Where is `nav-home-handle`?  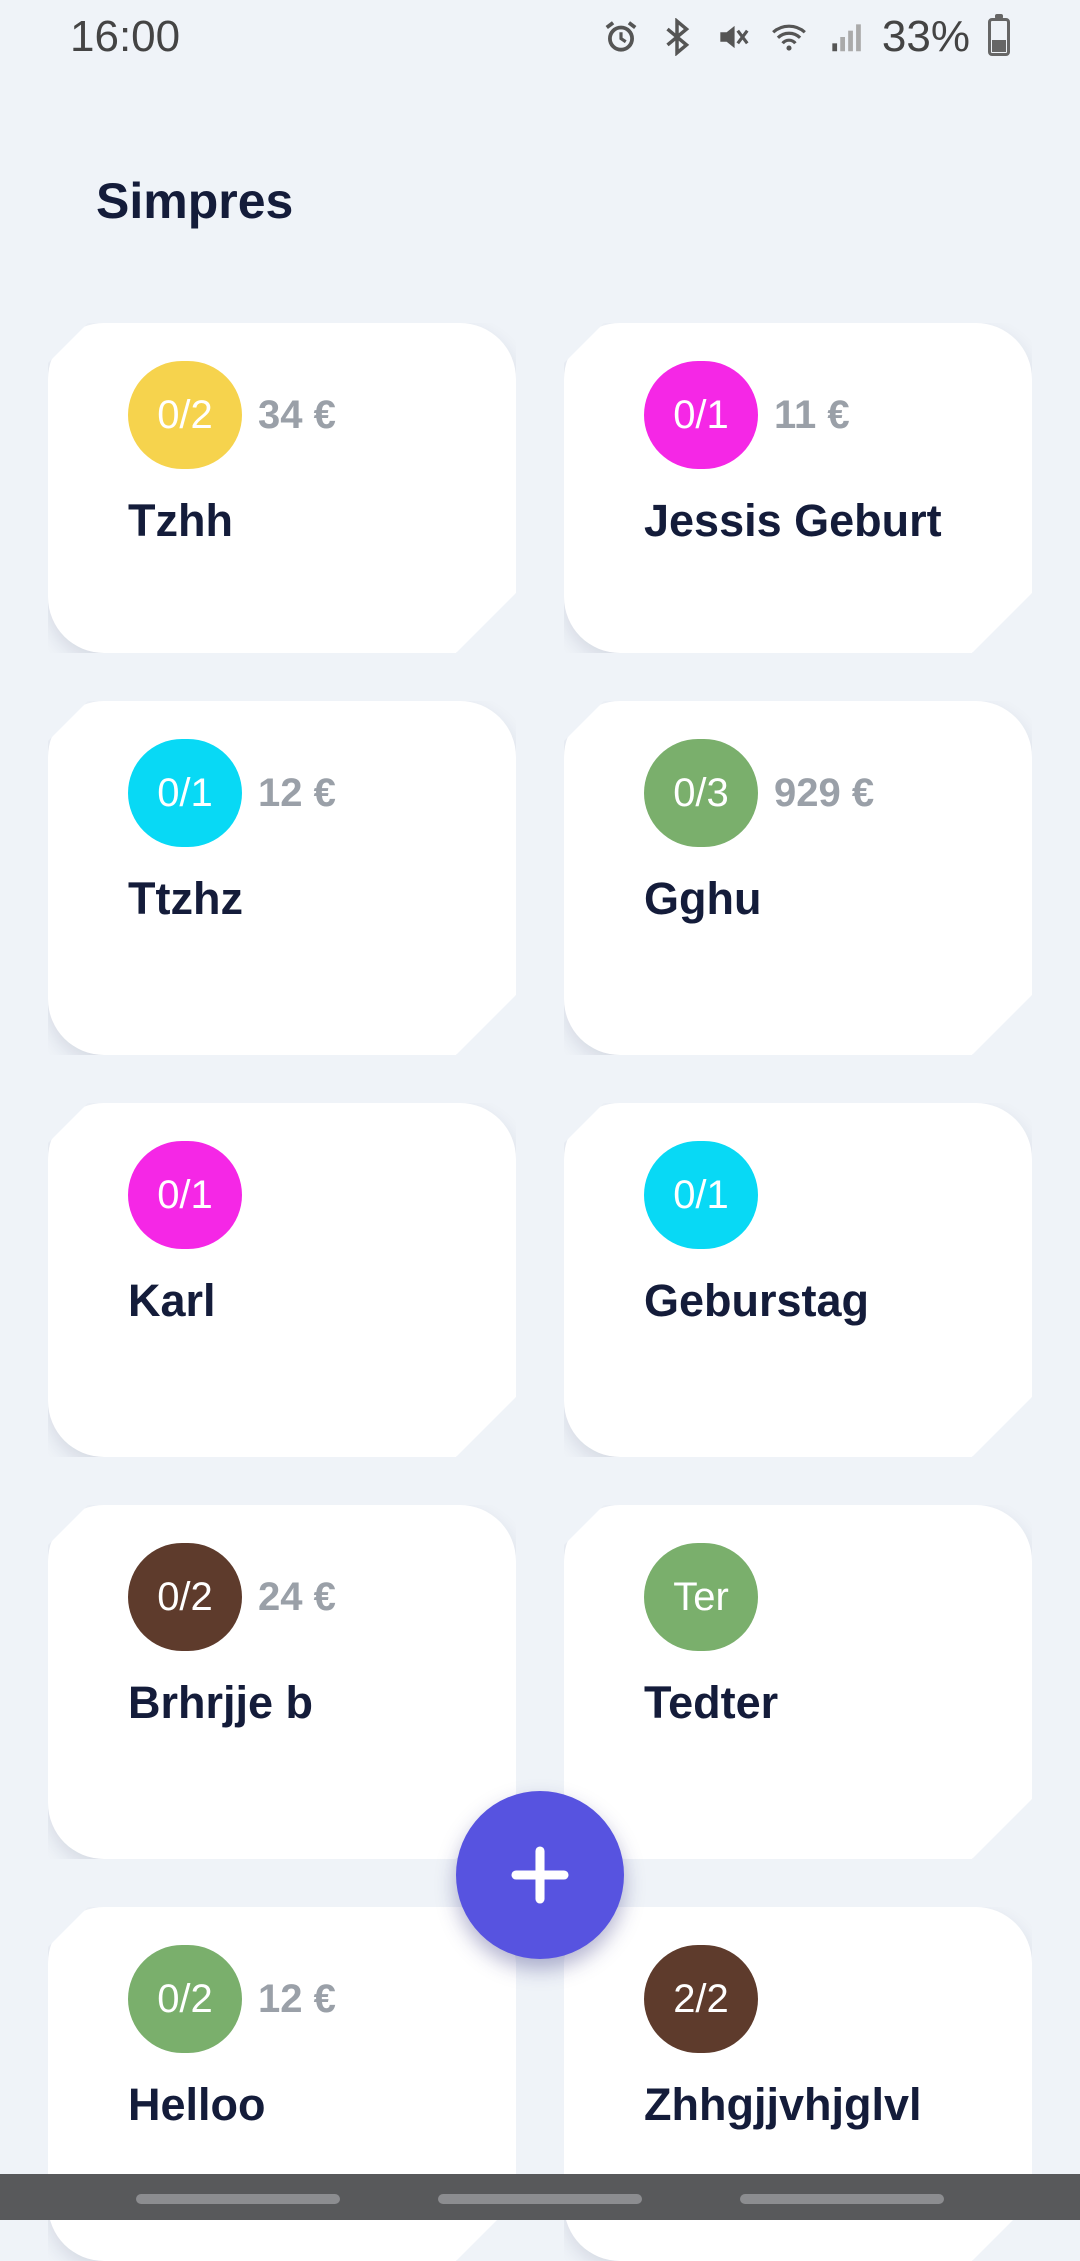
nav-home-handle is located at coordinates (540, 2199).